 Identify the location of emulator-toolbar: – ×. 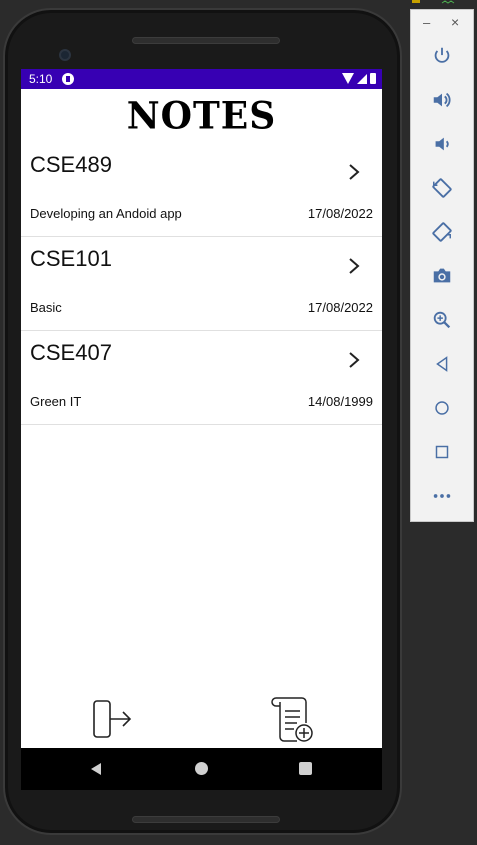
(442, 265).